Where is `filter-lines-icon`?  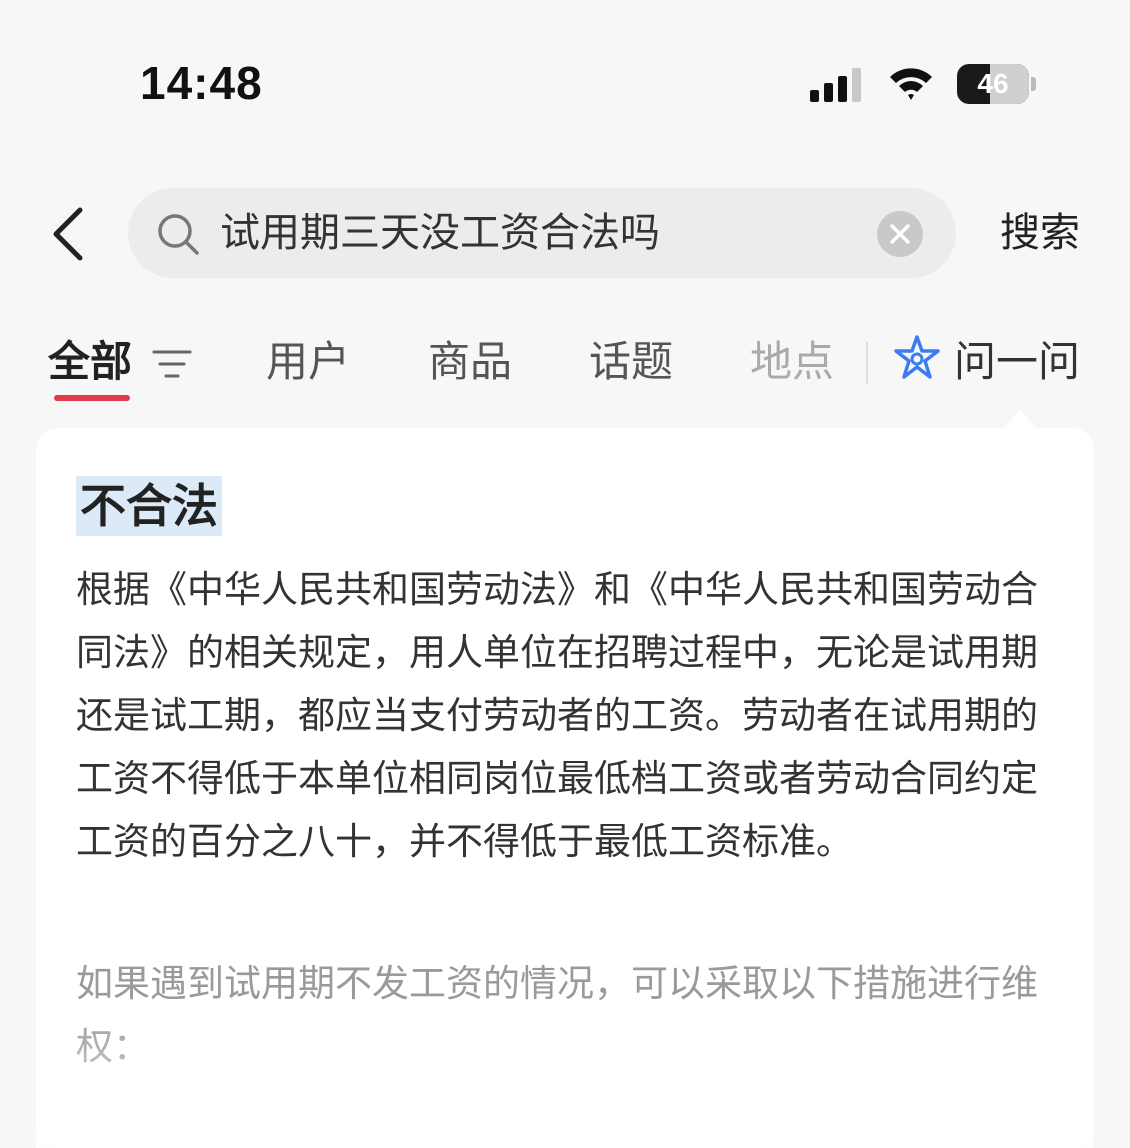
filter-lines-icon is located at coordinates (172, 364).